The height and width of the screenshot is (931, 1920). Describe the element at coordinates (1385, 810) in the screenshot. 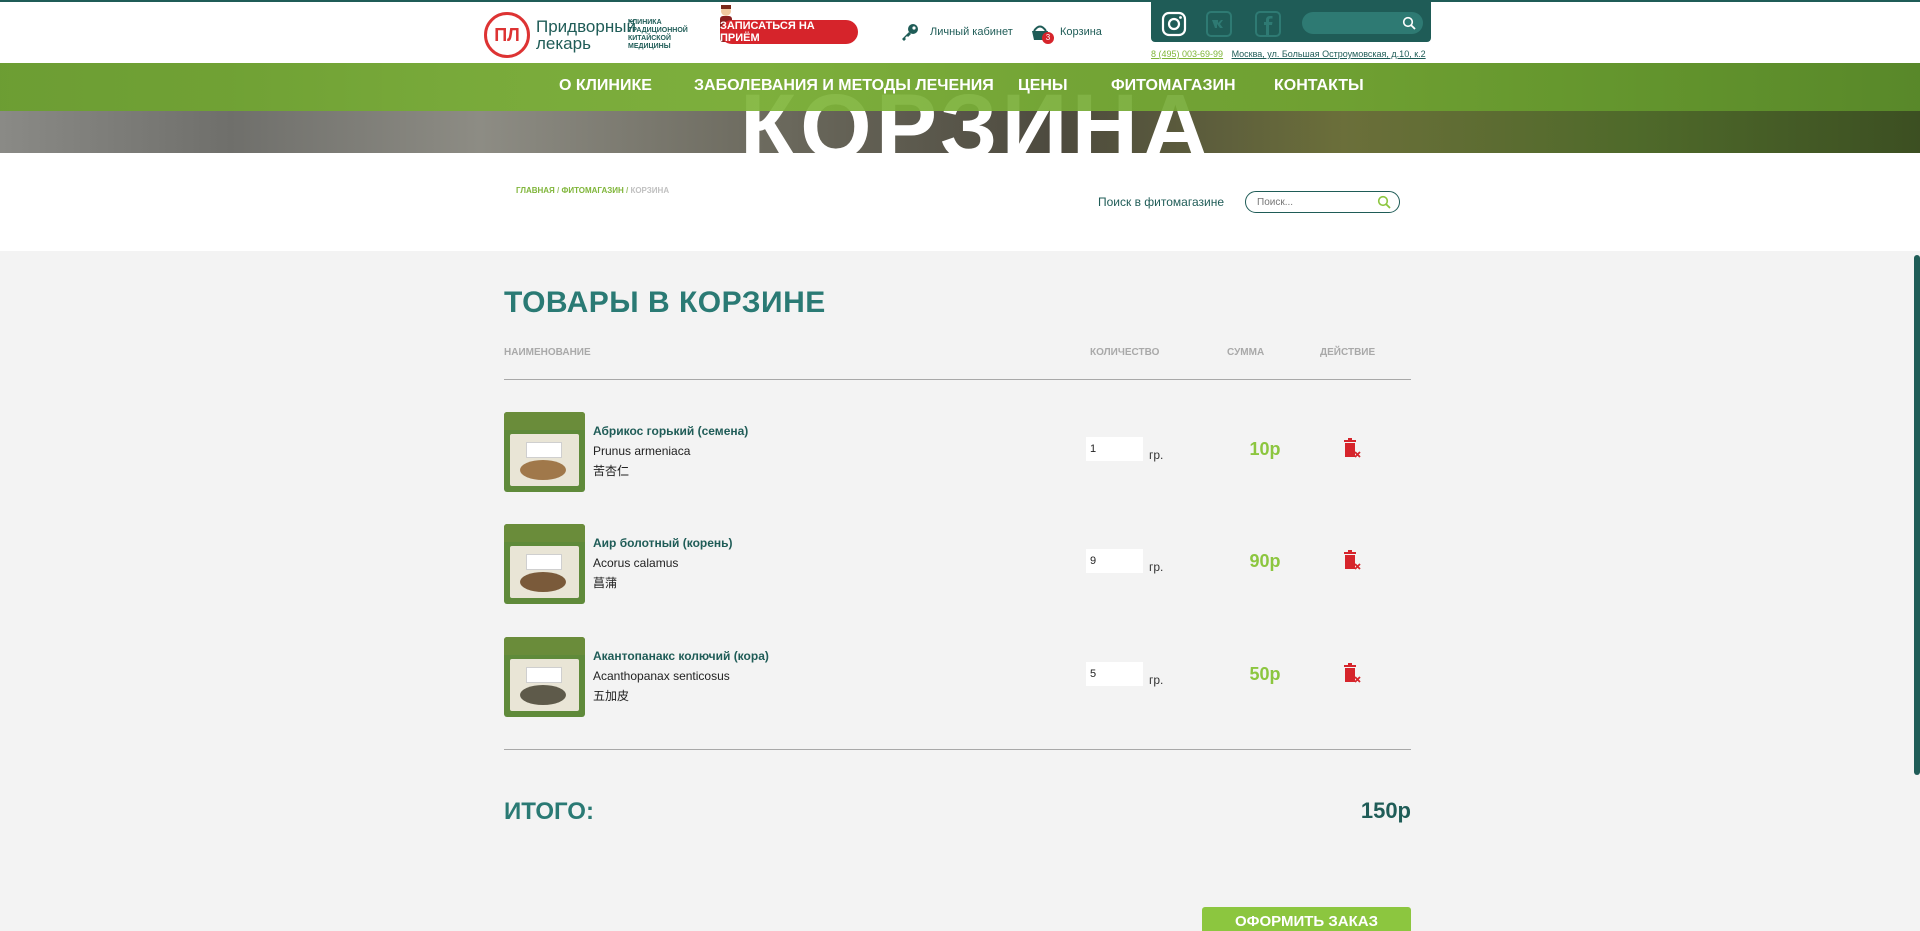

I see `total-value: 150р` at that location.